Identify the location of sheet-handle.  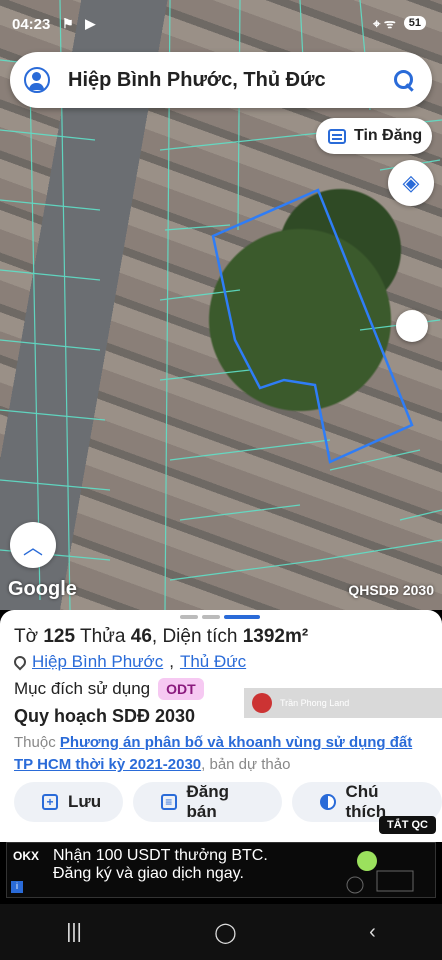
(220, 617).